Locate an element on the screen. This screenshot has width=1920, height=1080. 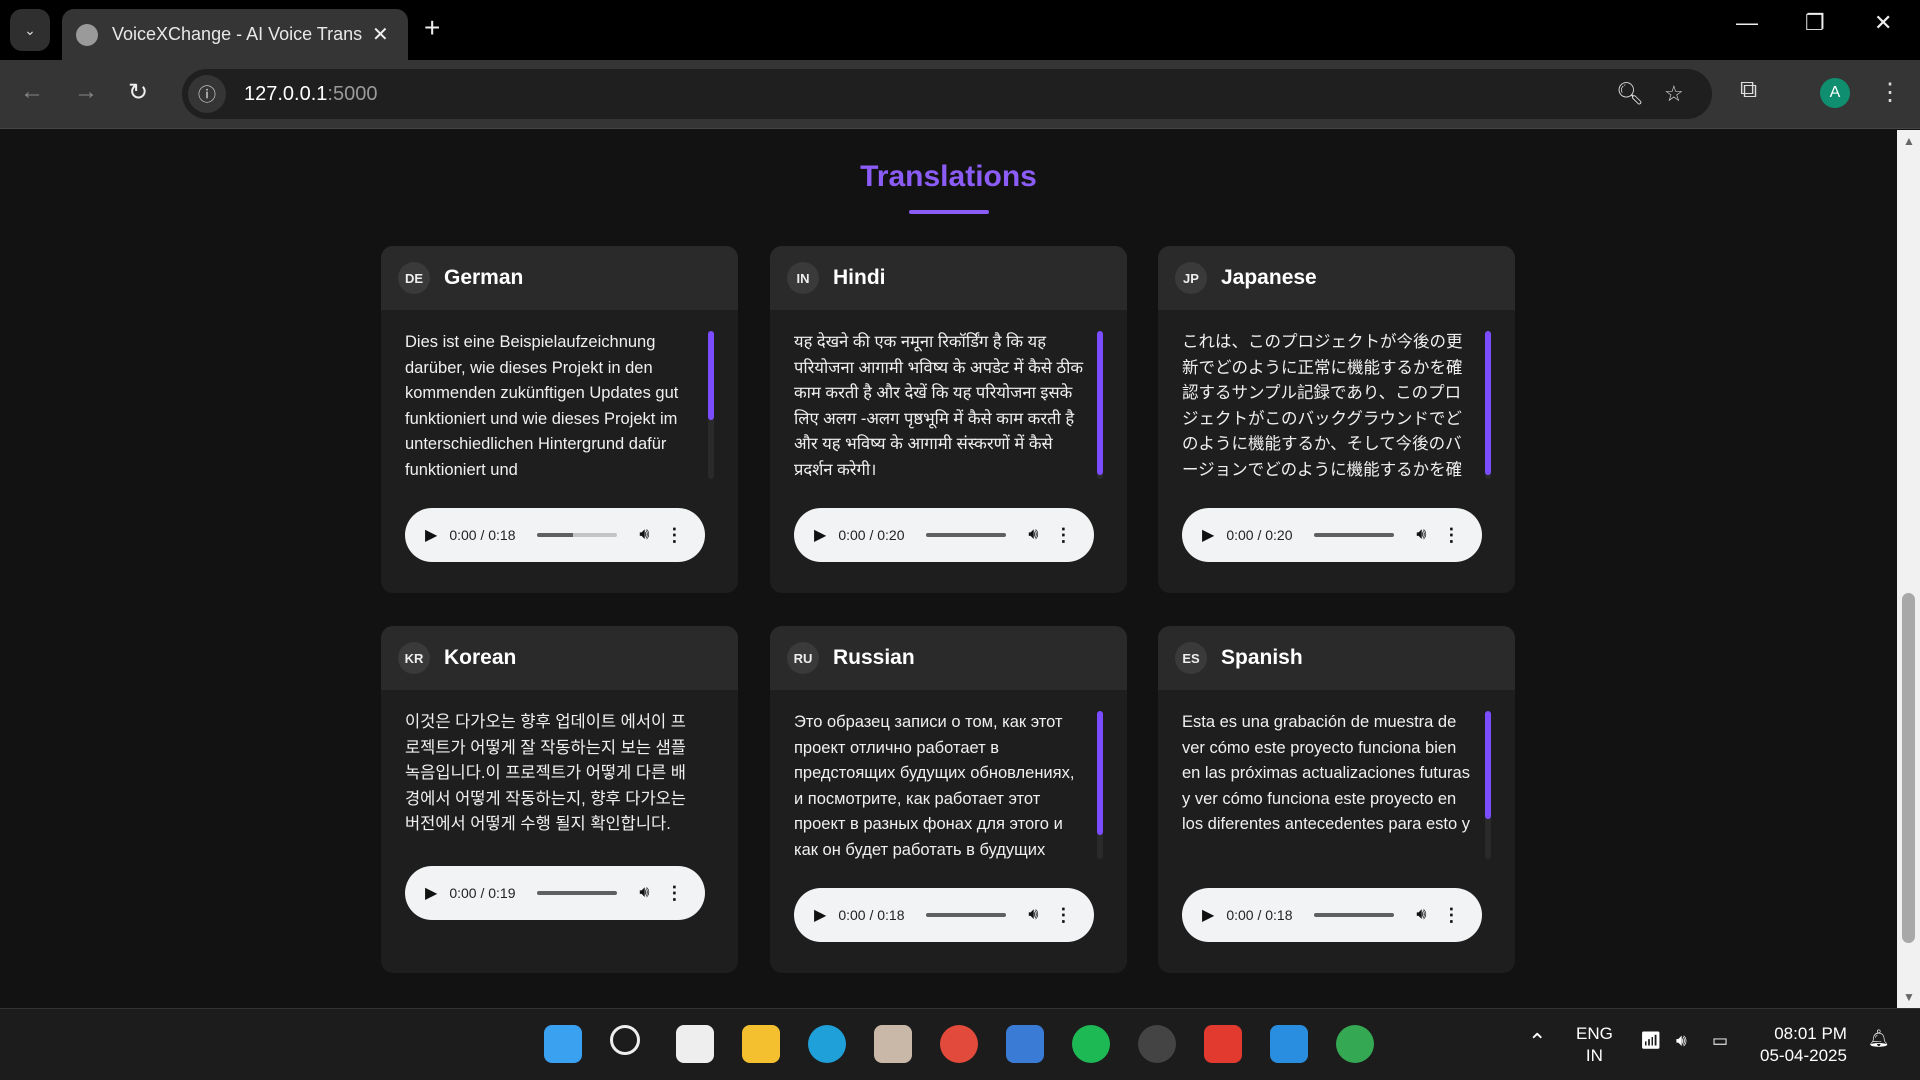
browser-toolbar: ← → ↻ ⓘ 127.0.0.1:5000 🔍︎ ☆ ⧉ A ⋮ is located at coordinates (960, 94).